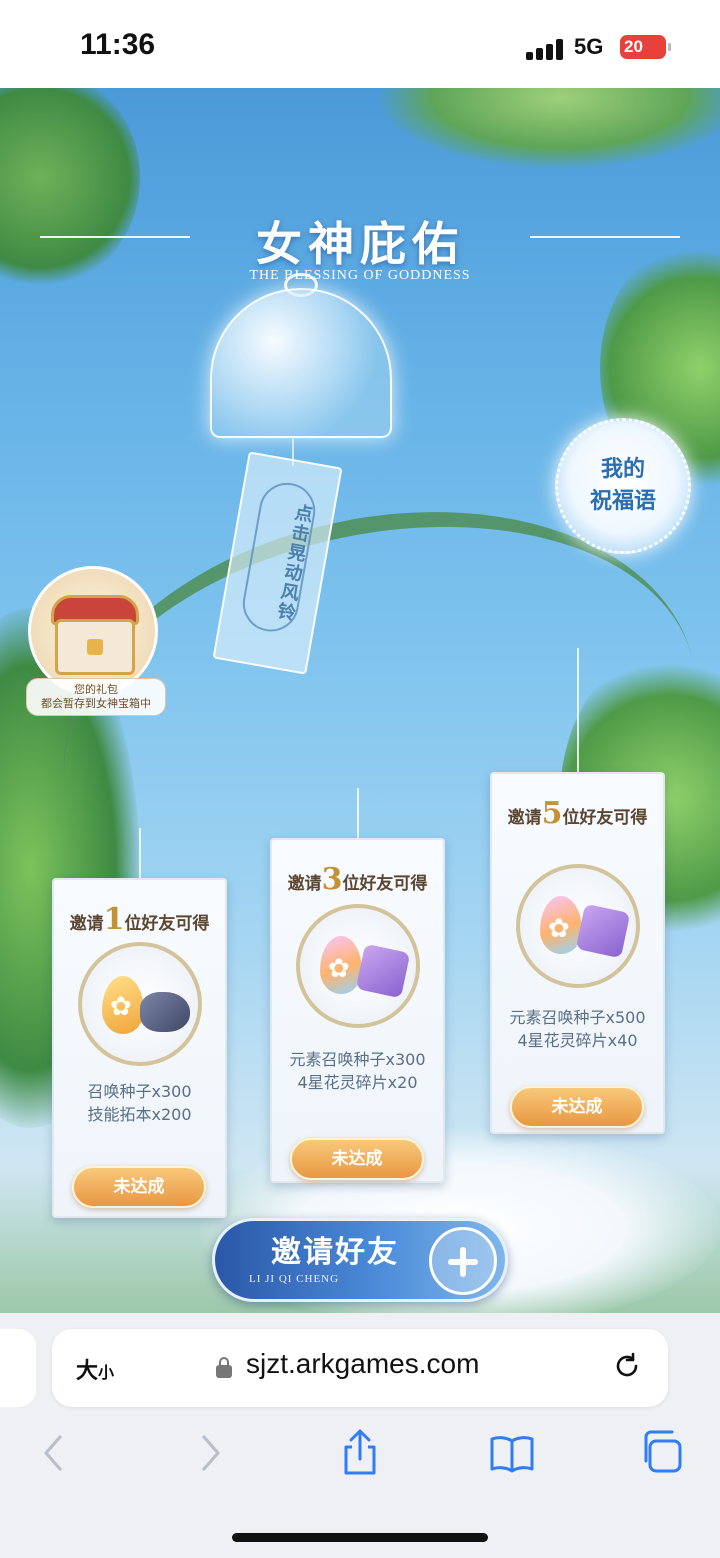 This screenshot has width=720, height=1558. I want to click on card-reward-text: 元素召唤种子x500 4星花灵碎片x40, so click(577, 1029).